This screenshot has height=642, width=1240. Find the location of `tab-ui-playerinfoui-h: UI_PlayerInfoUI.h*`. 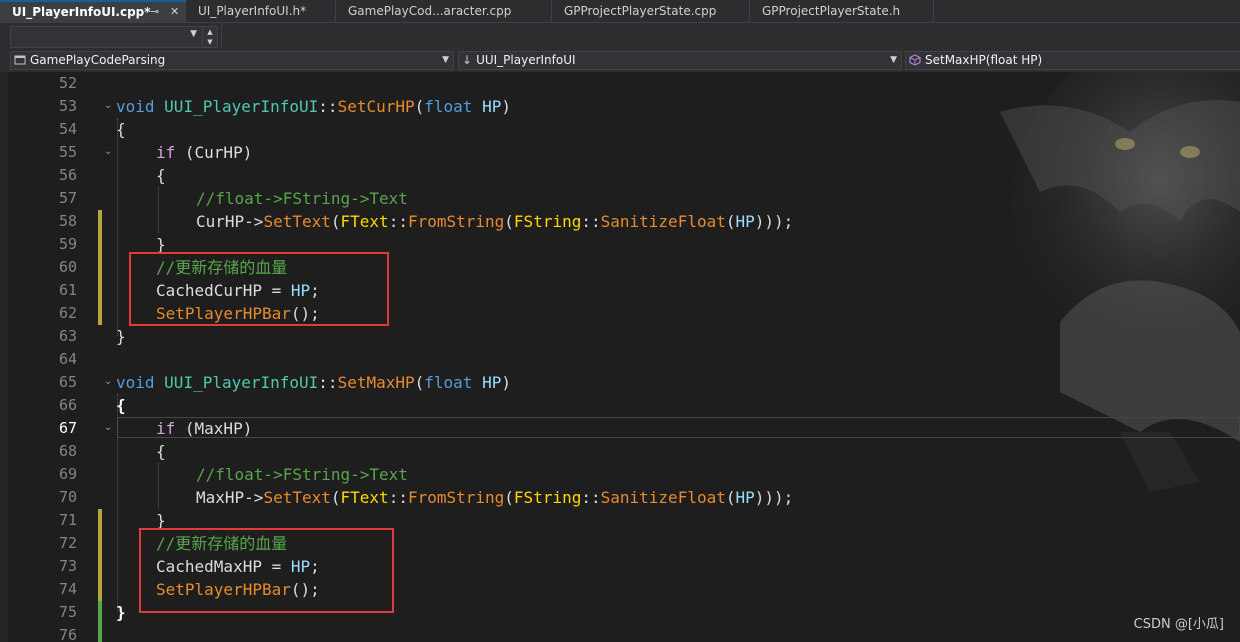

tab-ui-playerinfoui-h: UI_PlayerInfoUI.h* is located at coordinates (261, 11).